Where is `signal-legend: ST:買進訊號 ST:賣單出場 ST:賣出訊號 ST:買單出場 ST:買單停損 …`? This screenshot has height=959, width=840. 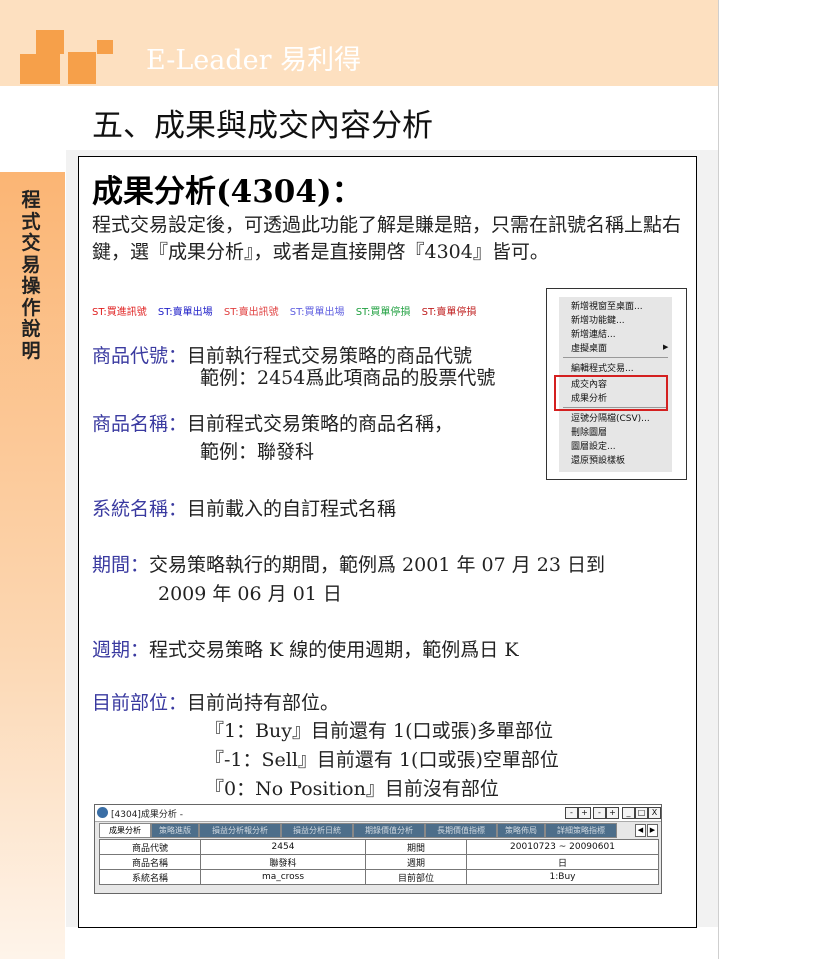
signal-legend: ST:買進訊號 ST:賣單出場 ST:賣出訊號 ST:買單出場 ST:買單停損 … is located at coordinates (288, 310).